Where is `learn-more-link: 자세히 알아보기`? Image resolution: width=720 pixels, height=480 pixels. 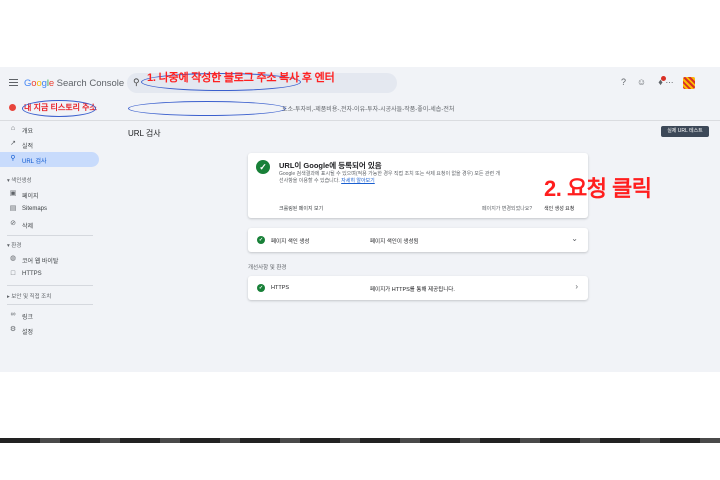
learn-more-link: 자세히 알아보기 is located at coordinates (358, 181).